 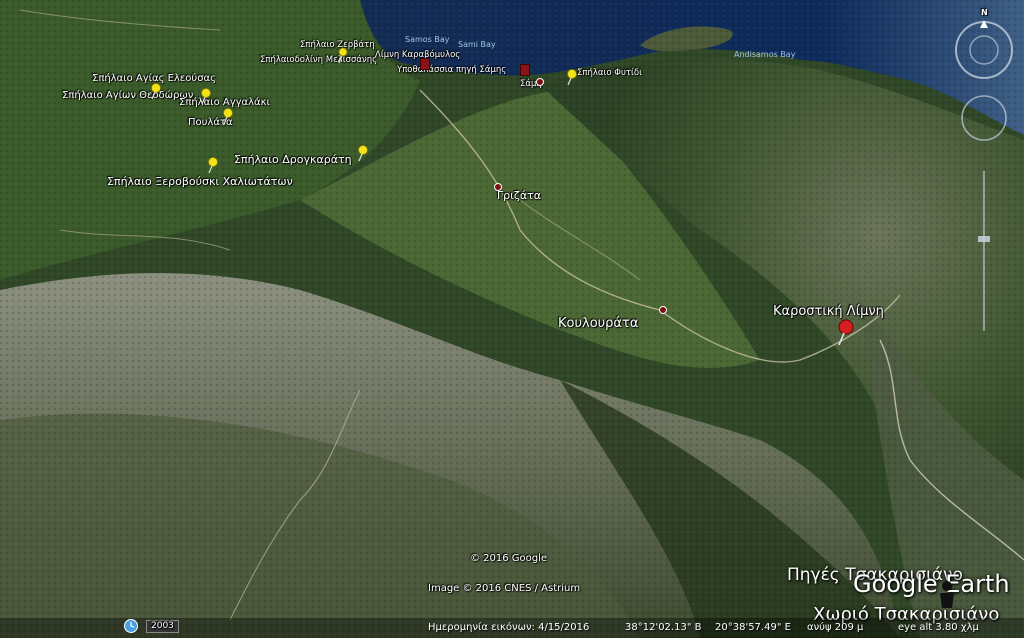 What do you see at coordinates (417, 55) in the screenshot?
I see `place-label-karavomylos: Λίμνη Καραβόμυλος` at bounding box center [417, 55].